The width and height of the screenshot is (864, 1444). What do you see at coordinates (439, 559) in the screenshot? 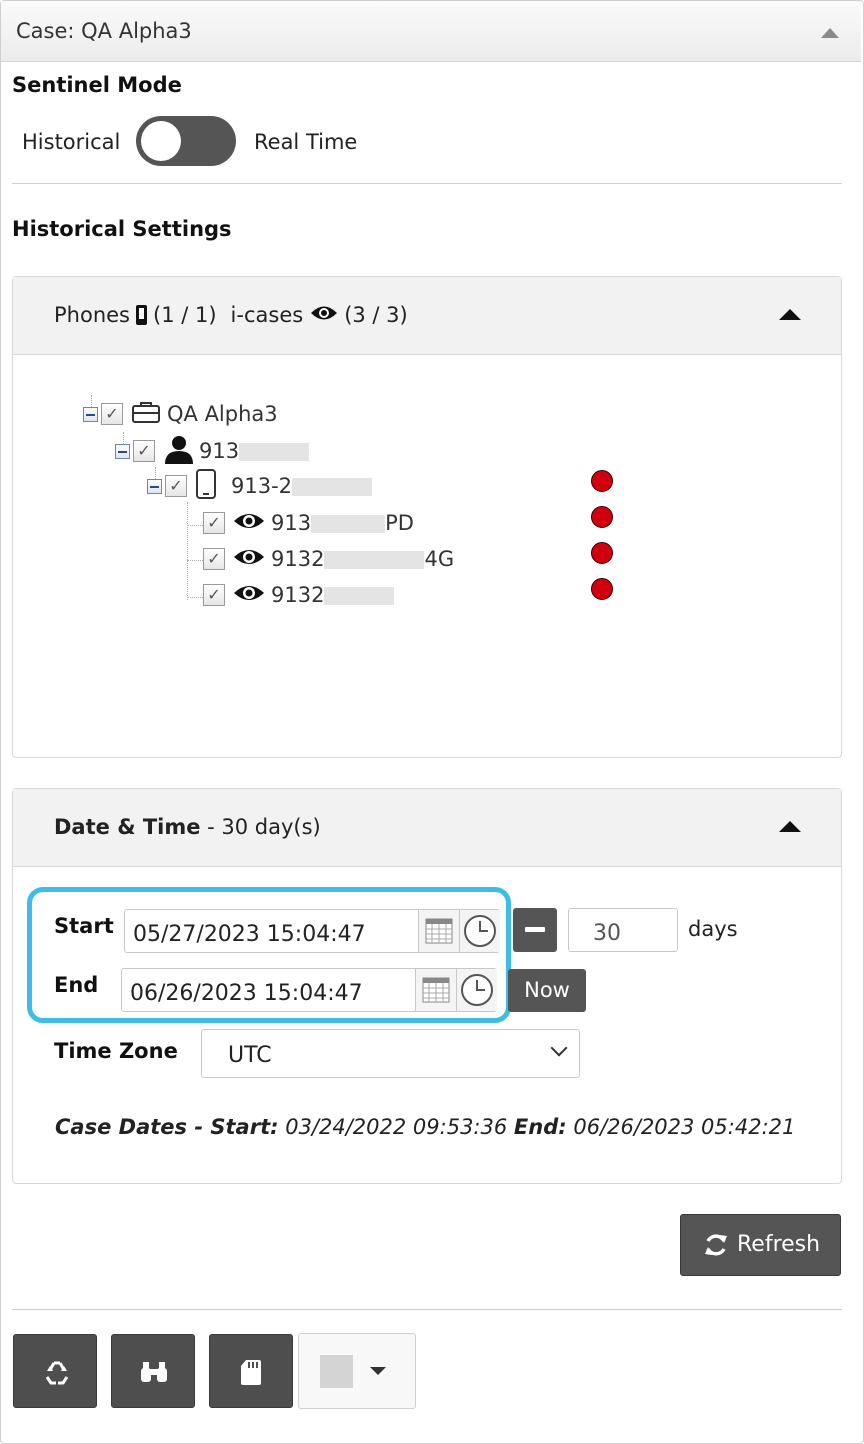
I see `tree-label-suffix: 4G` at bounding box center [439, 559].